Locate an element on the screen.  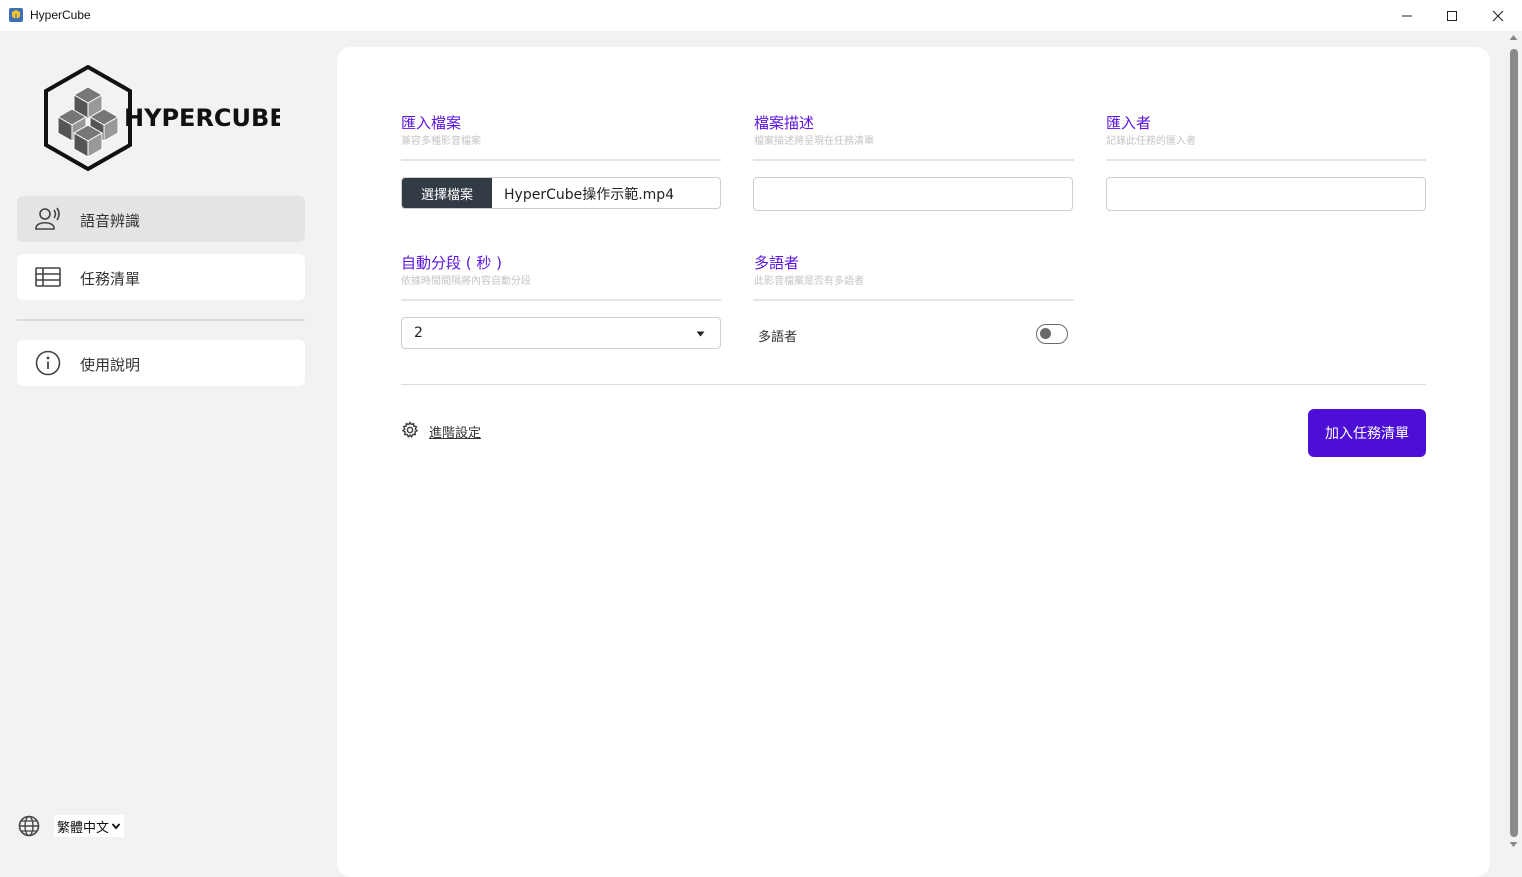
field-title: 檔案描述 is located at coordinates (784, 123).